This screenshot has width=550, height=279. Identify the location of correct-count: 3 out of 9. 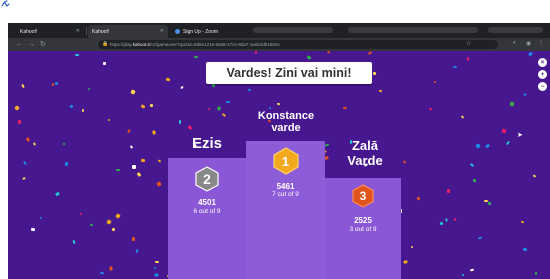
(363, 229).